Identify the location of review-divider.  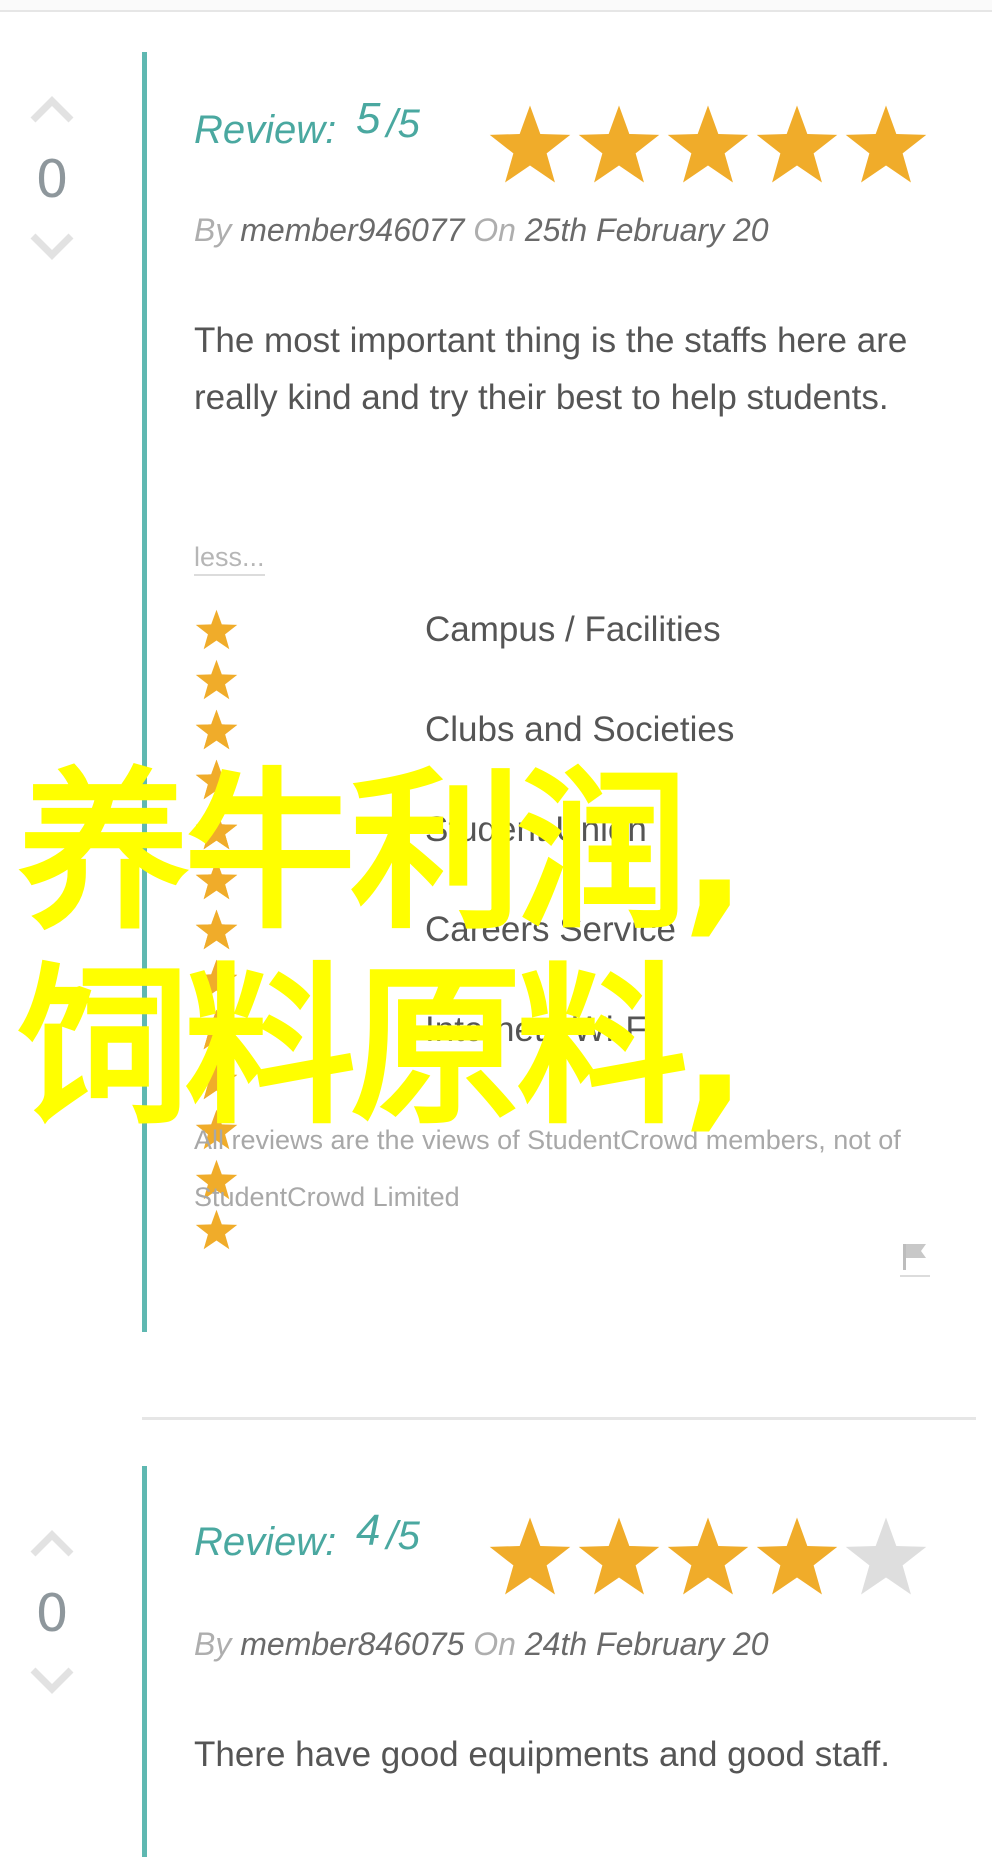
(559, 1418).